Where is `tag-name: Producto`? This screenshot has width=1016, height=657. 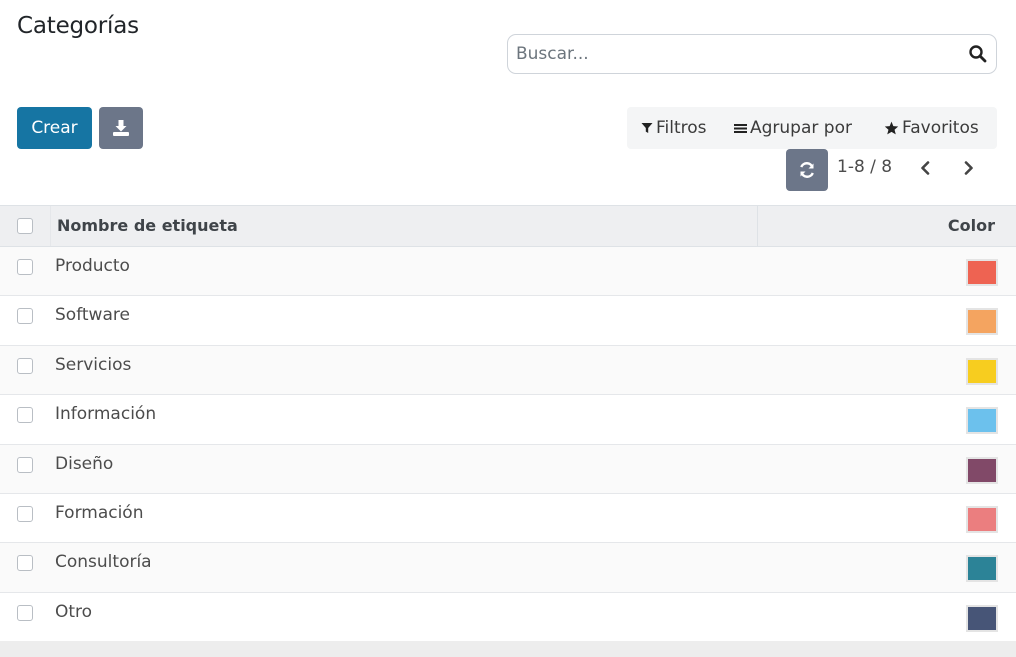
tag-name: Producto is located at coordinates (92, 266).